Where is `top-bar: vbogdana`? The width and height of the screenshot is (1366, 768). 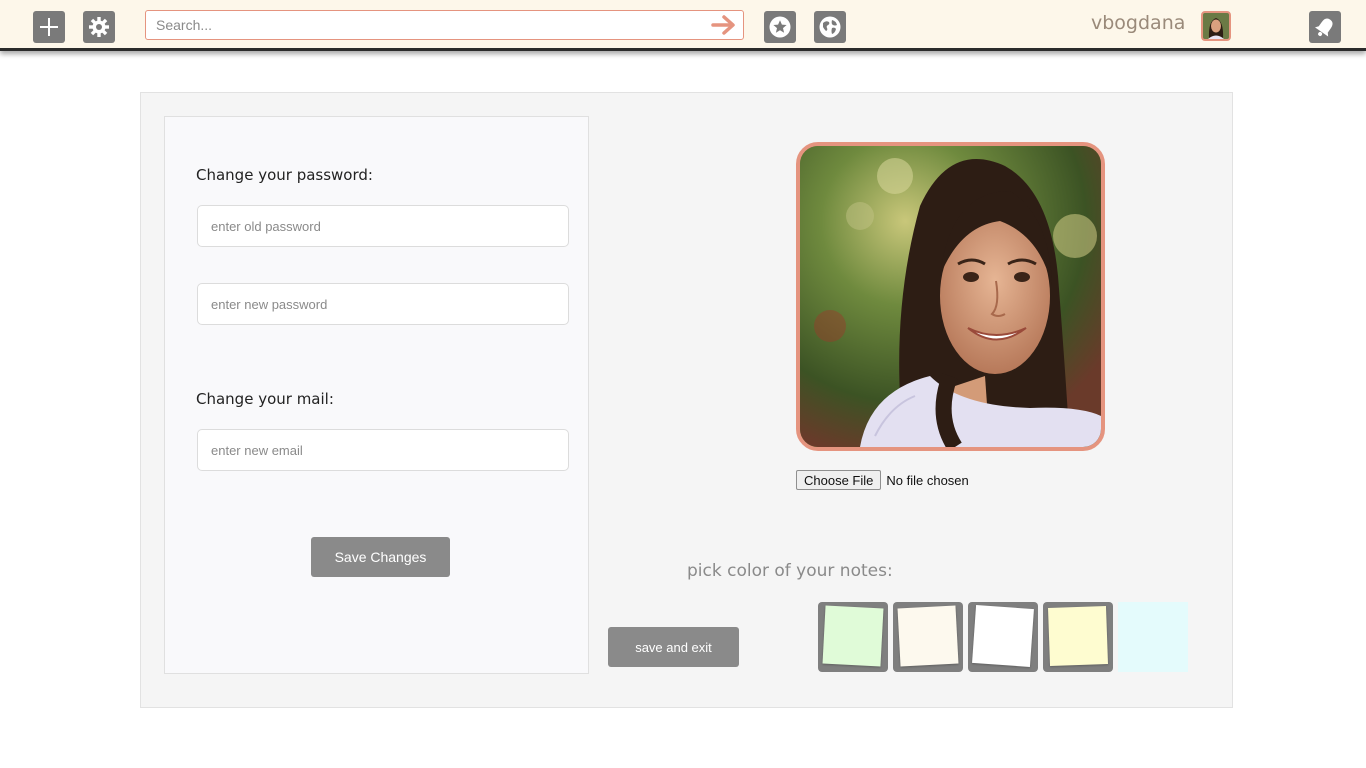
top-bar: vbogdana is located at coordinates (683, 25).